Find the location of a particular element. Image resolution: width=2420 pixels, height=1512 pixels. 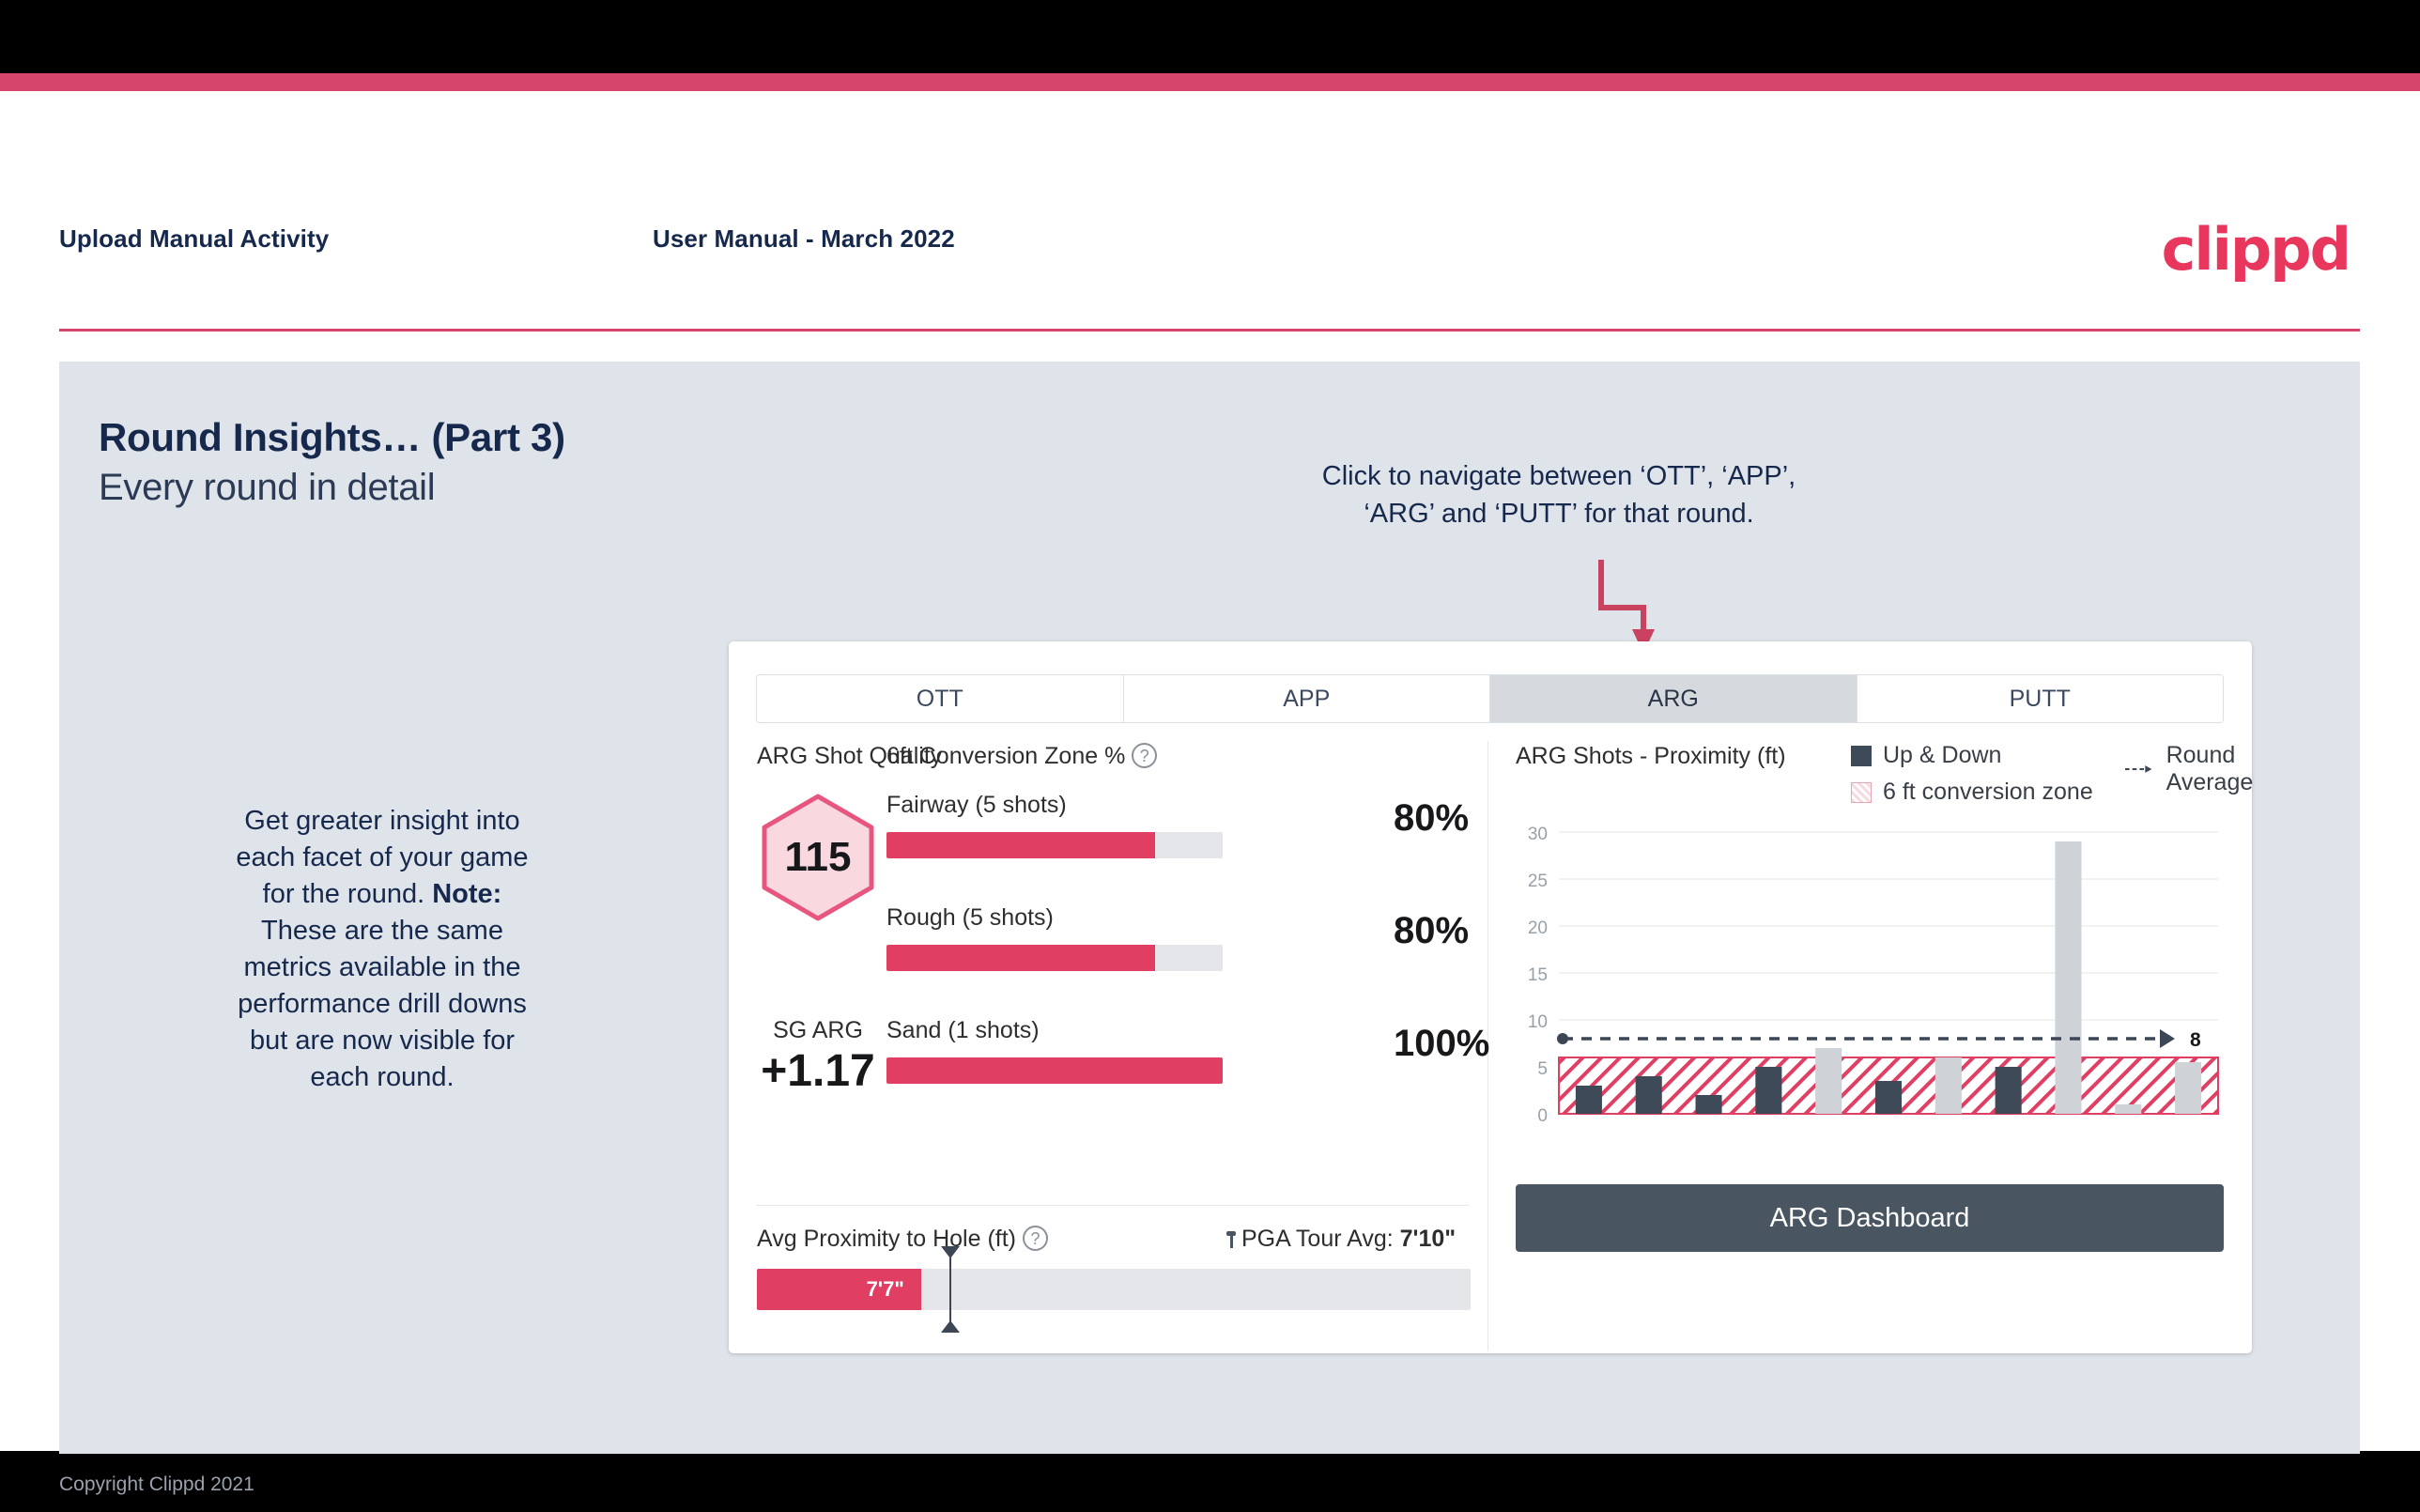

conversion-row-title: Rough (5 shots) is located at coordinates (970, 917).